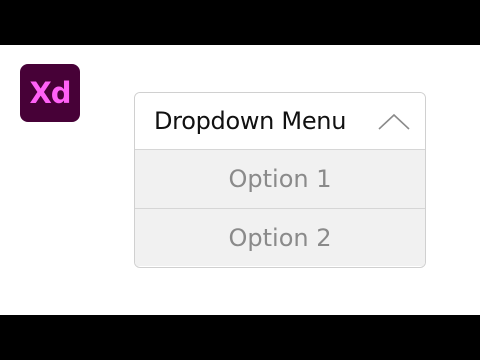 The image size is (480, 360). I want to click on dropdown-option-1: Option 1, so click(280, 179).